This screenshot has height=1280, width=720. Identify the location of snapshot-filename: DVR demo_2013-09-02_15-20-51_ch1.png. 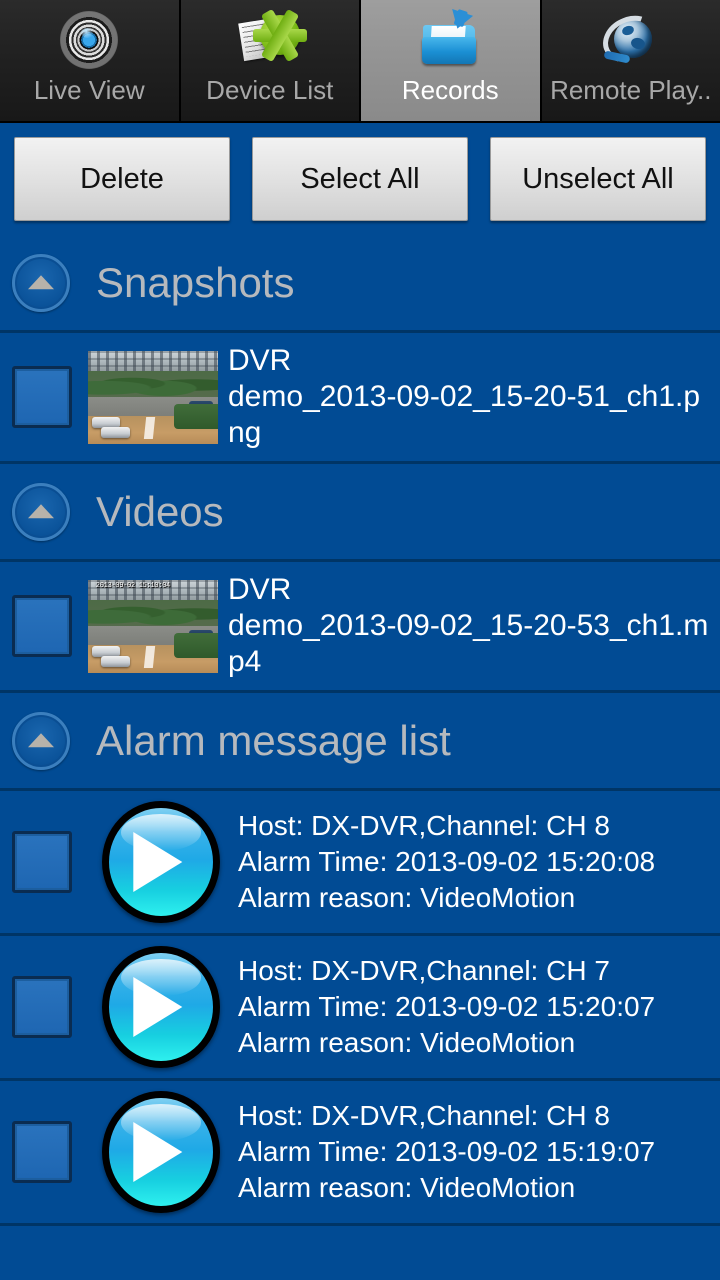
(474, 397).